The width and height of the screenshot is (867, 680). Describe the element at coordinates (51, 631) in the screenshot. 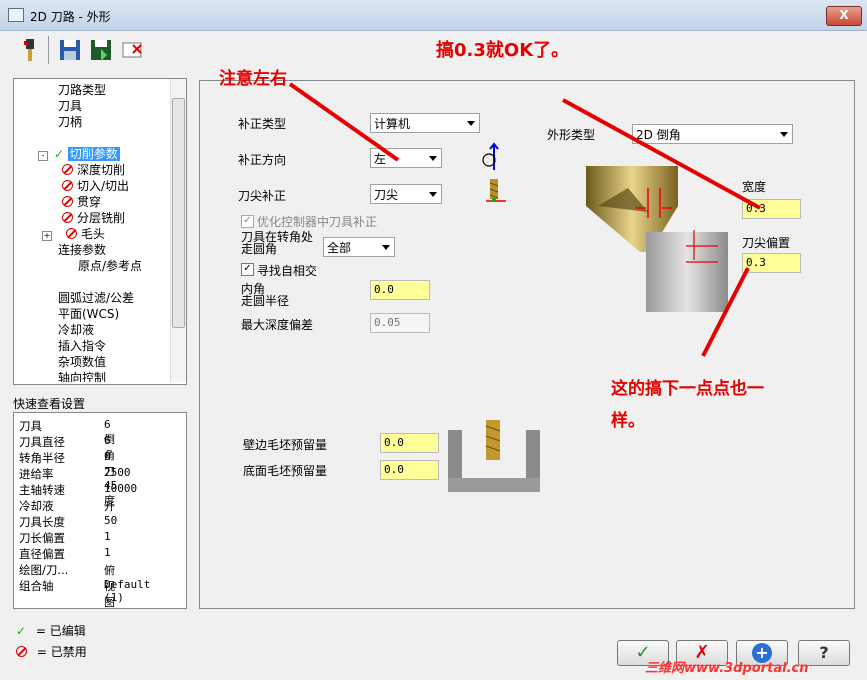

I see `legend-edited: ✓ = 已编辑` at that location.